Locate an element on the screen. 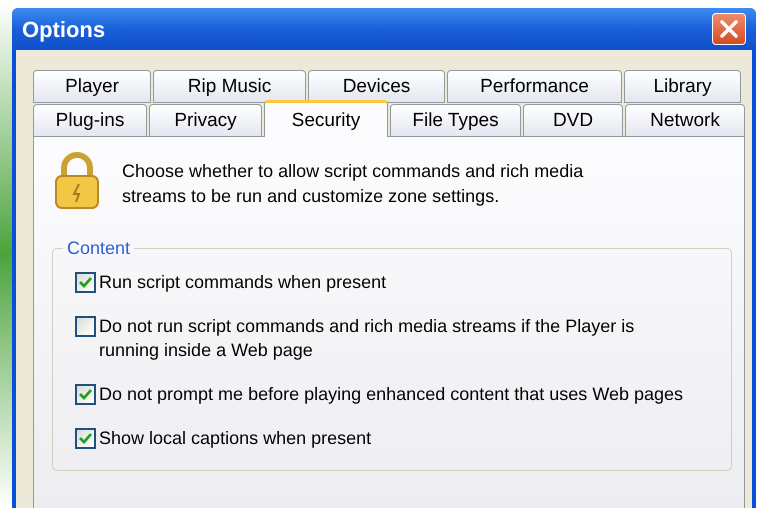  tab: Performance is located at coordinates (534, 86).